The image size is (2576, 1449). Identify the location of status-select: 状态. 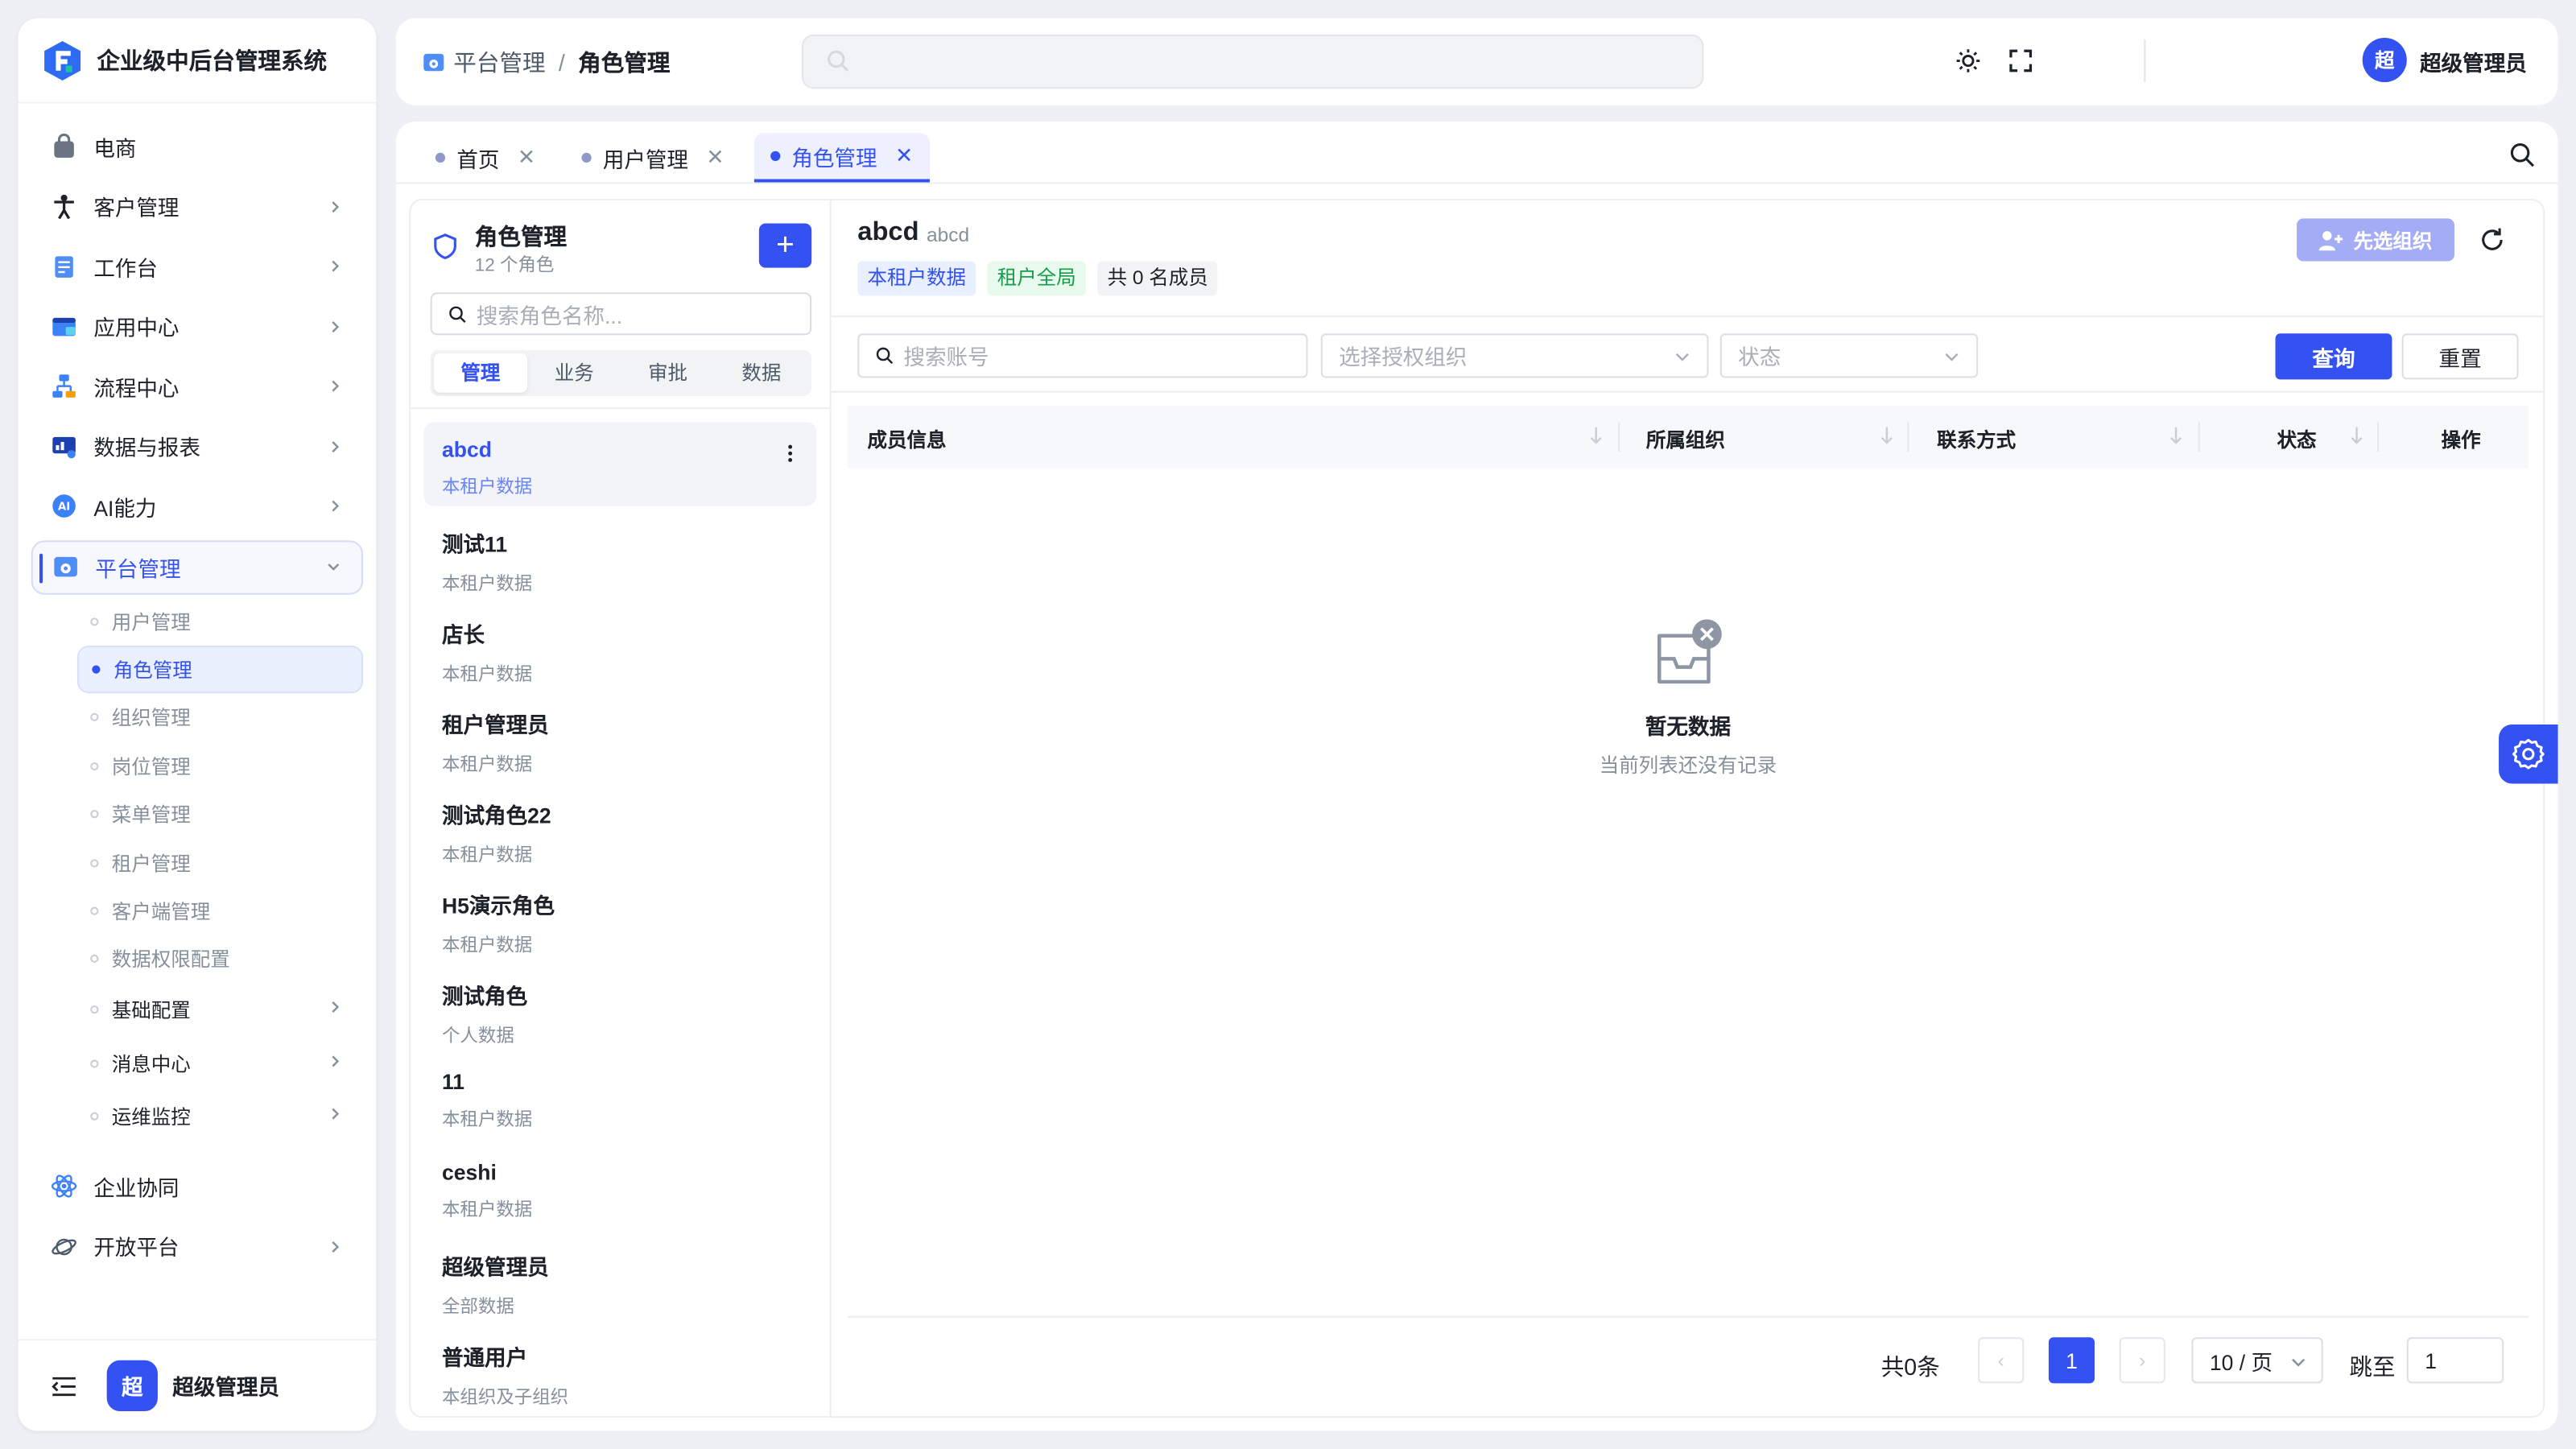
(1849, 355).